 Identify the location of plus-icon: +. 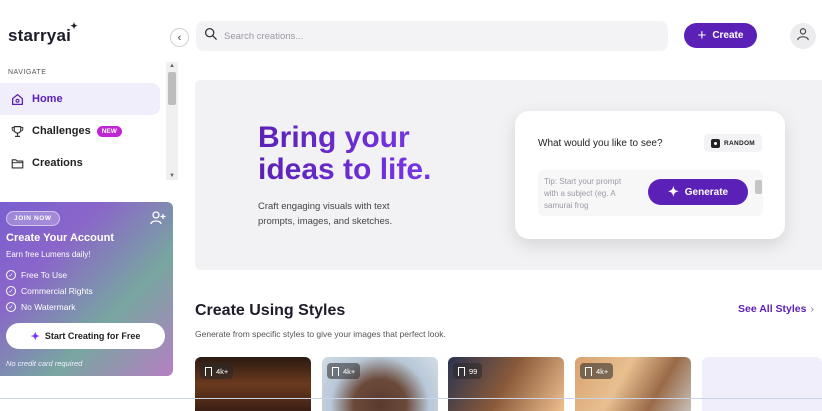
(702, 35).